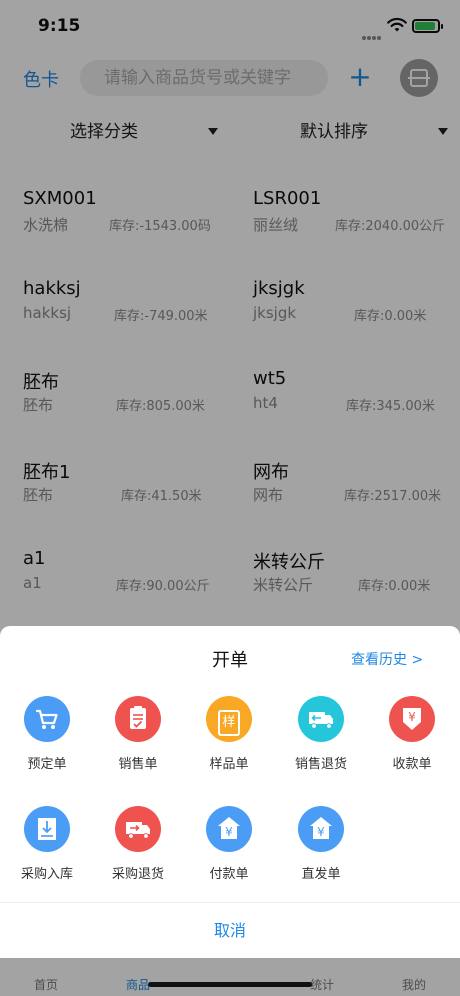 This screenshot has height=996, width=460. Describe the element at coordinates (320, 764) in the screenshot. I see `action-label: 销售退货` at that location.